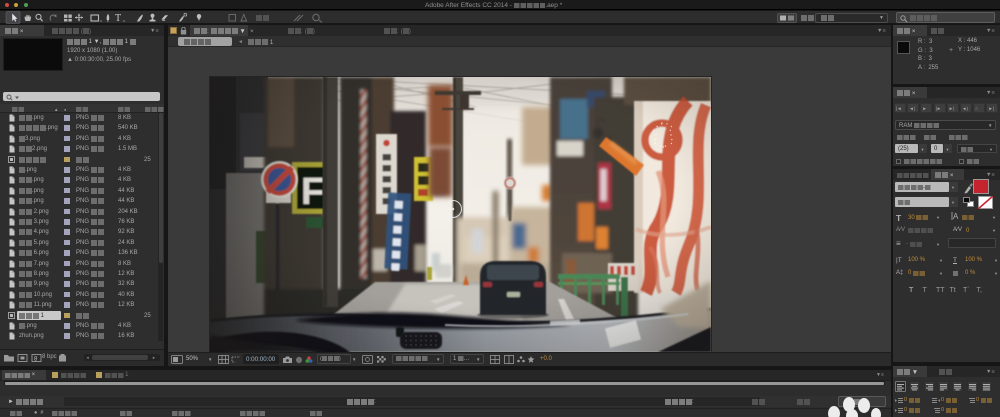 The width and height of the screenshot is (1000, 417). I want to click on svg-text: A, so click(956, 216).